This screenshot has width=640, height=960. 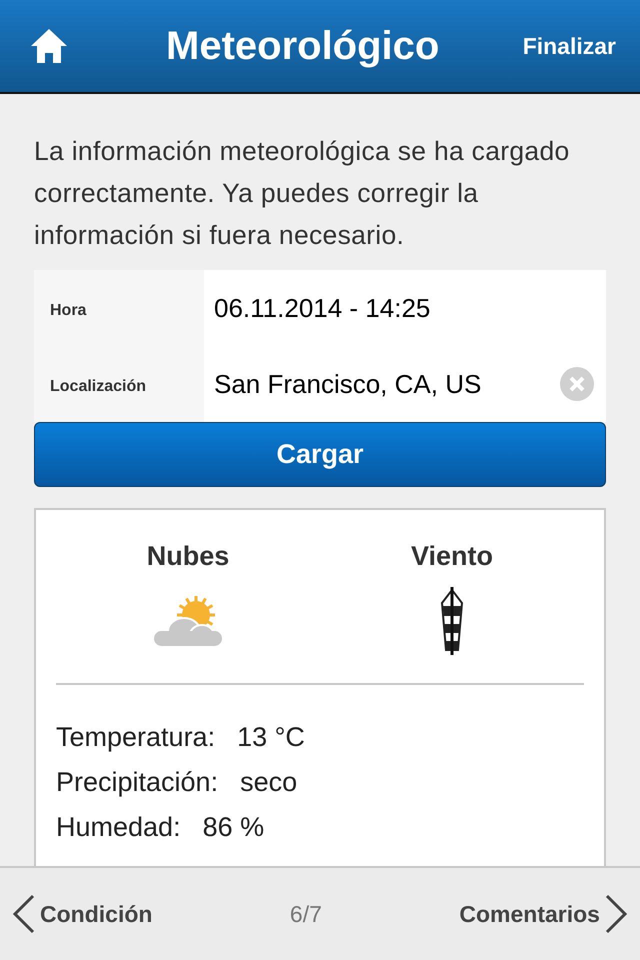 What do you see at coordinates (405, 308) in the screenshot?
I see `text-field: 06.11.2014 - 14:25` at bounding box center [405, 308].